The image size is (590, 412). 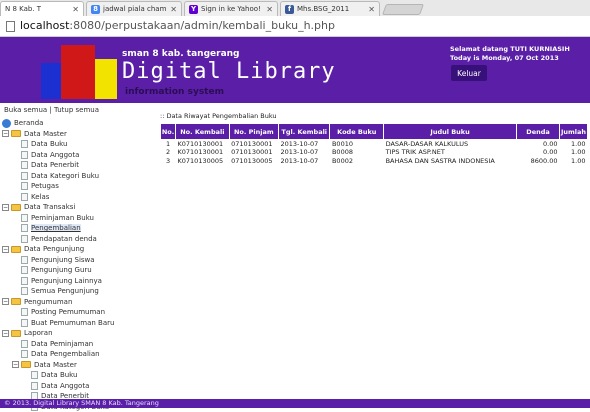 What do you see at coordinates (450, 132) in the screenshot?
I see `column-header: Judul Buku` at bounding box center [450, 132].